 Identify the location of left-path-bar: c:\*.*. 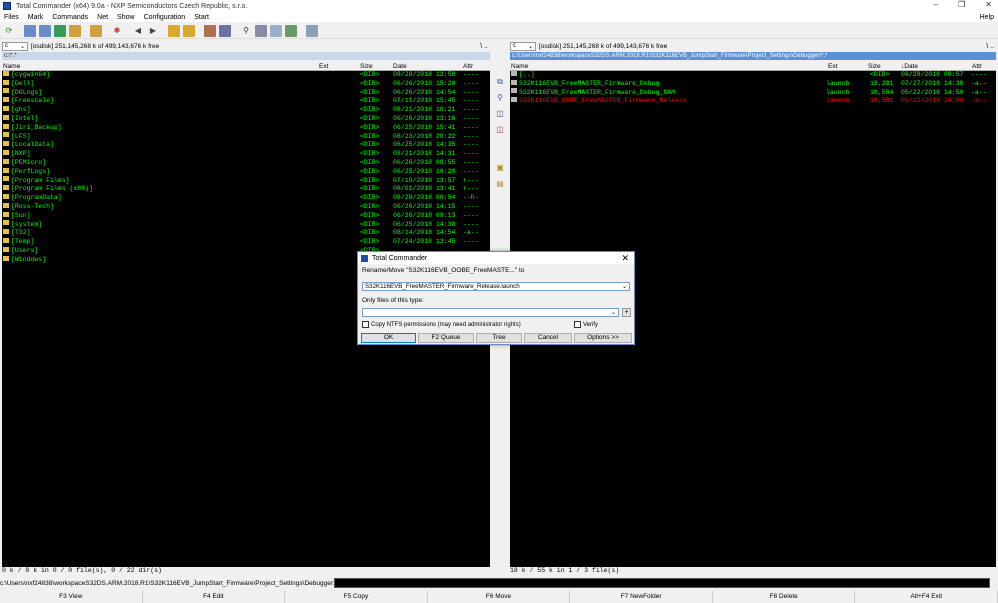
(246, 56).